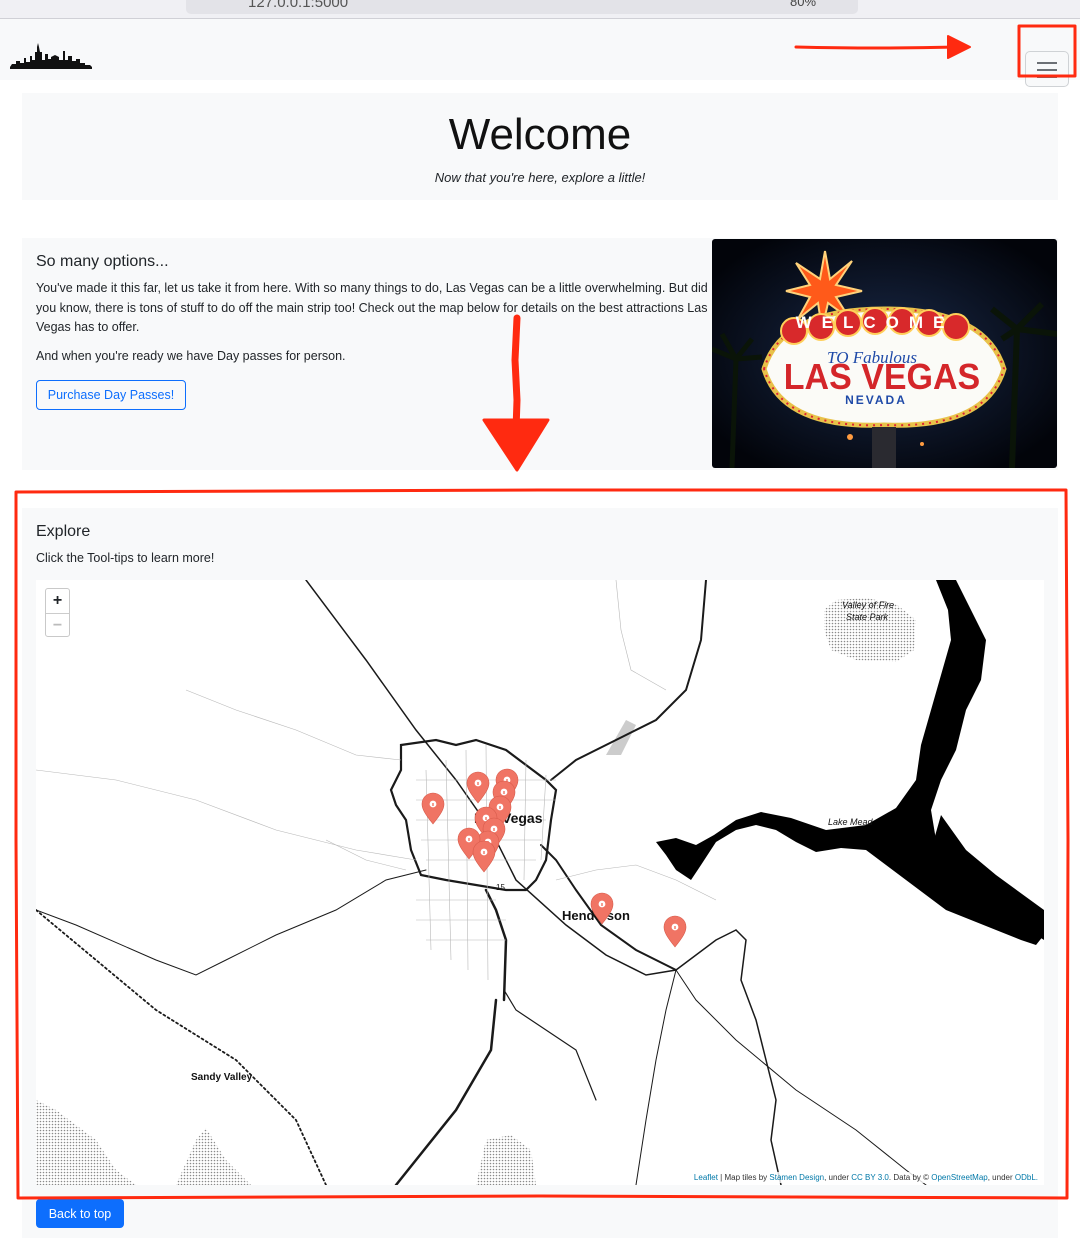 The image size is (1080, 1238). What do you see at coordinates (884, 353) in the screenshot?
I see `vegas-sign-image: WELCOME TO Fabulous LAS VEGAS NEVADA` at bounding box center [884, 353].